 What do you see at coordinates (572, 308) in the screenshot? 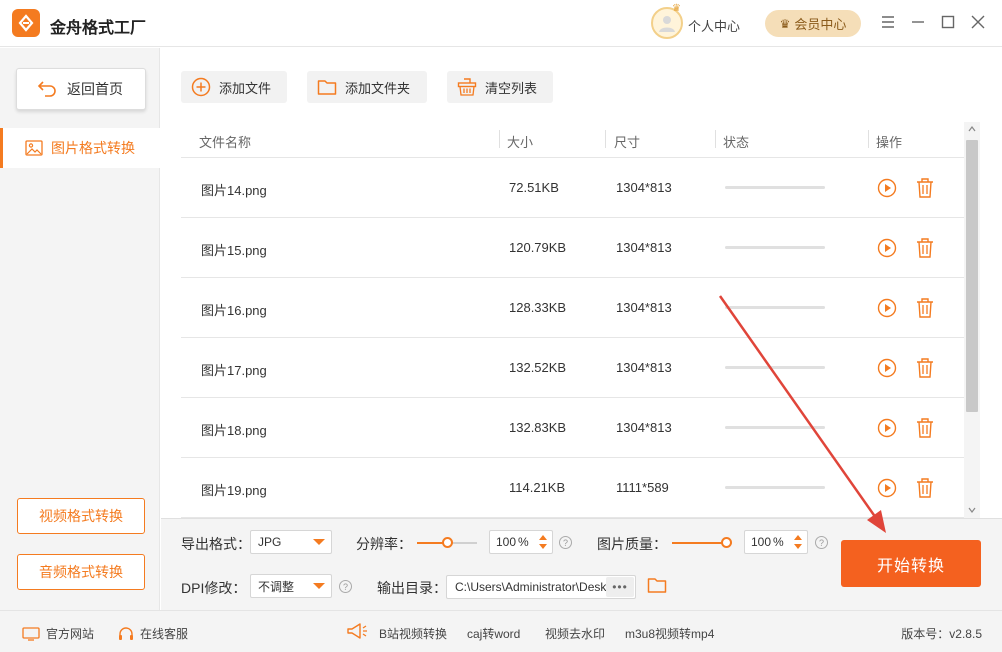
I see `table-row: 图片16.png 128.33KB 1304*813` at bounding box center [572, 308].